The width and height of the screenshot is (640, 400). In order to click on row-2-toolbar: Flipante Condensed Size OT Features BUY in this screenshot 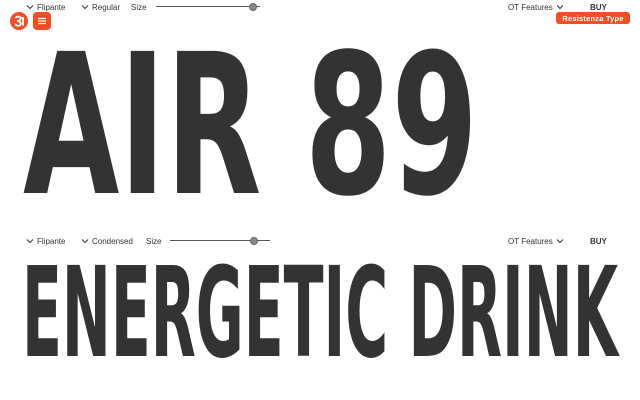, I will do `click(320, 241)`.